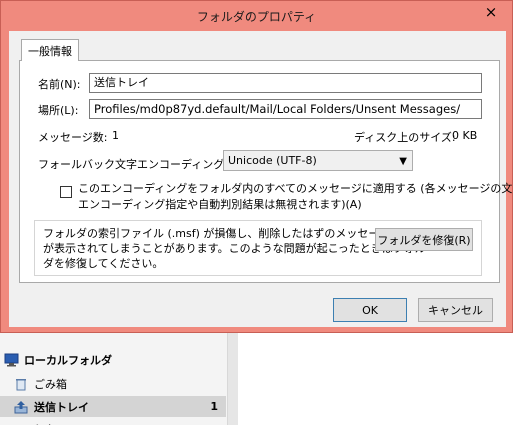 The width and height of the screenshot is (513, 425). I want to click on unread-count: 1, so click(214, 406).